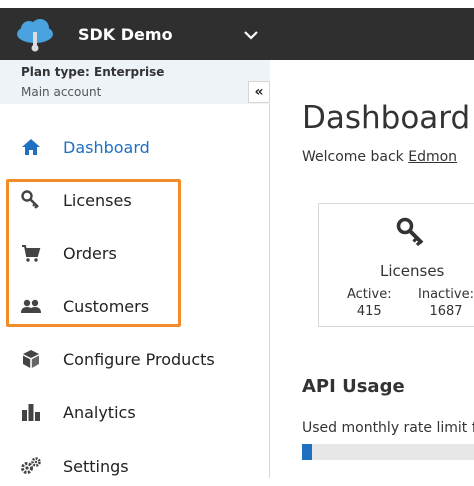 Image resolution: width=474 pixels, height=486 pixels. Describe the element at coordinates (93, 72) in the screenshot. I see `plan-type: Plan type: Enterprise` at that location.